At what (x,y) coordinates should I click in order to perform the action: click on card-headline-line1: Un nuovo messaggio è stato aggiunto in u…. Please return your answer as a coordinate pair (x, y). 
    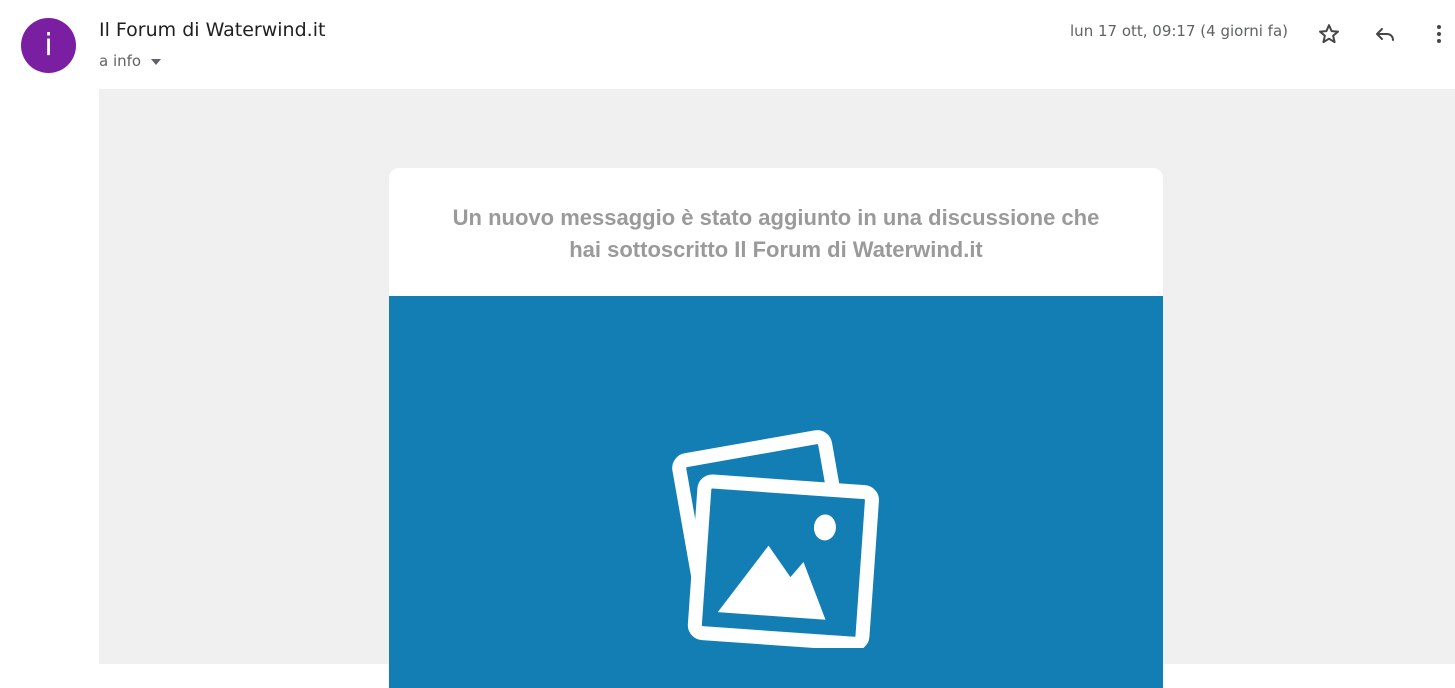
    Looking at the image, I should click on (776, 217).